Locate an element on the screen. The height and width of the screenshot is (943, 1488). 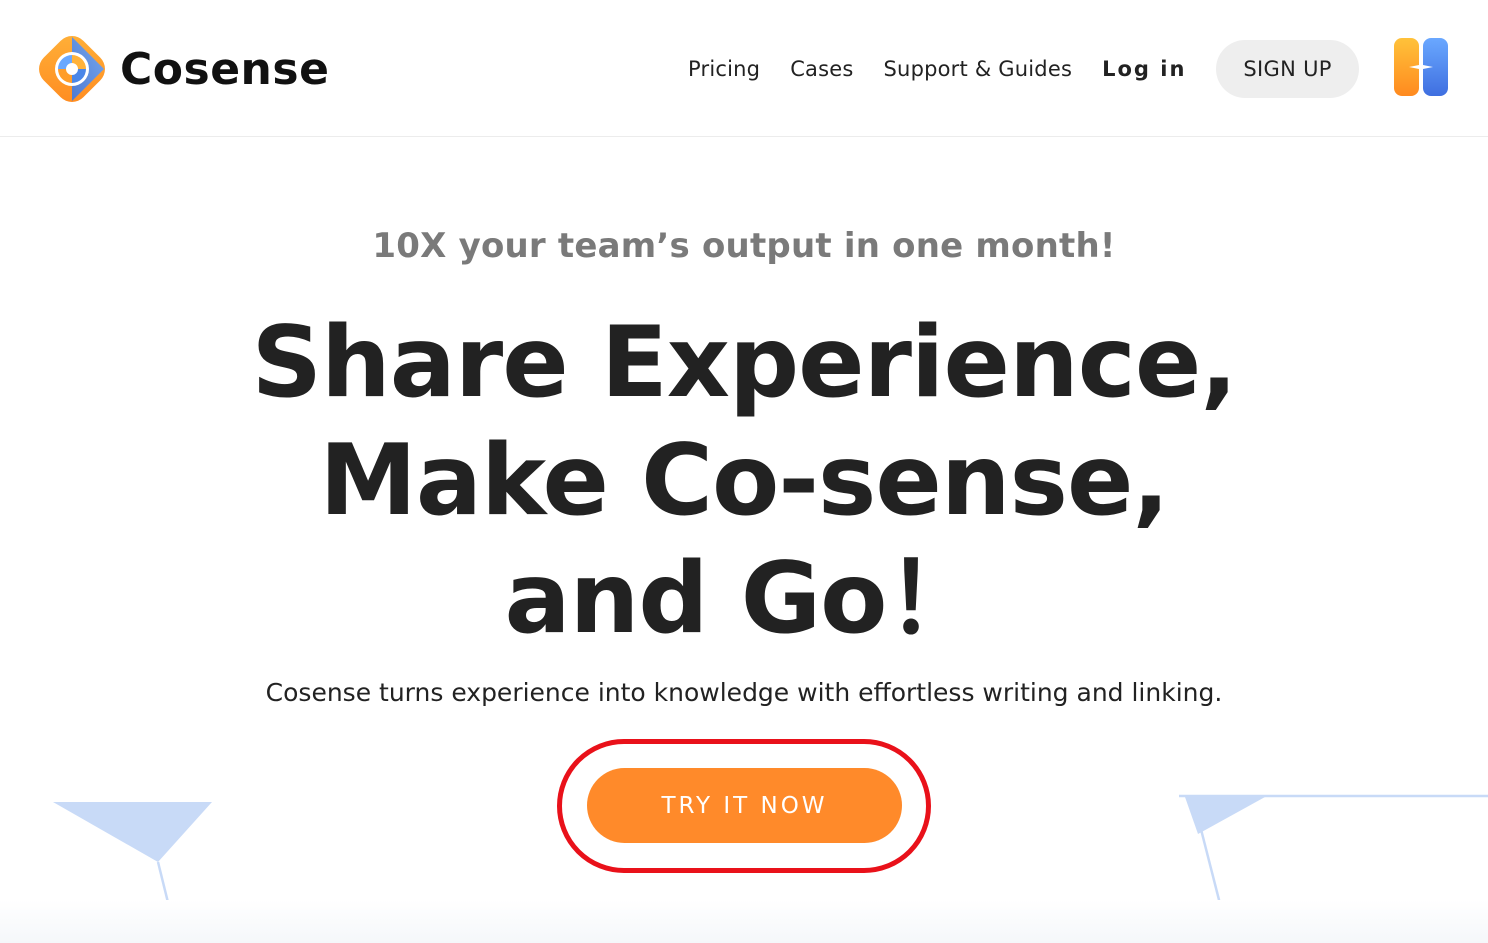
headline-line-2: Make Co-sense, is located at coordinates (744, 481).